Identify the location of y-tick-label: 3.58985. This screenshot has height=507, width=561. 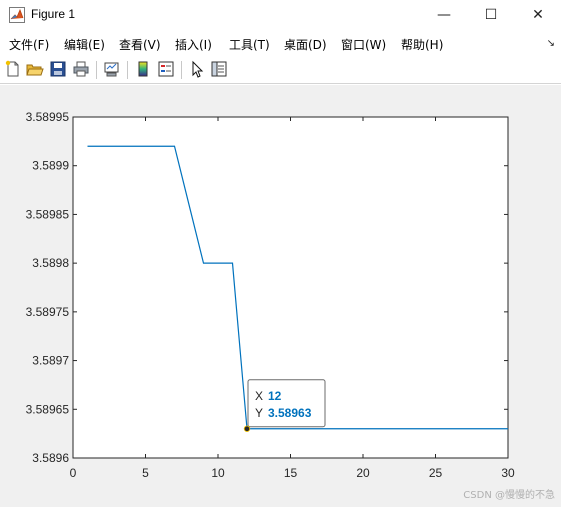
(48, 214).